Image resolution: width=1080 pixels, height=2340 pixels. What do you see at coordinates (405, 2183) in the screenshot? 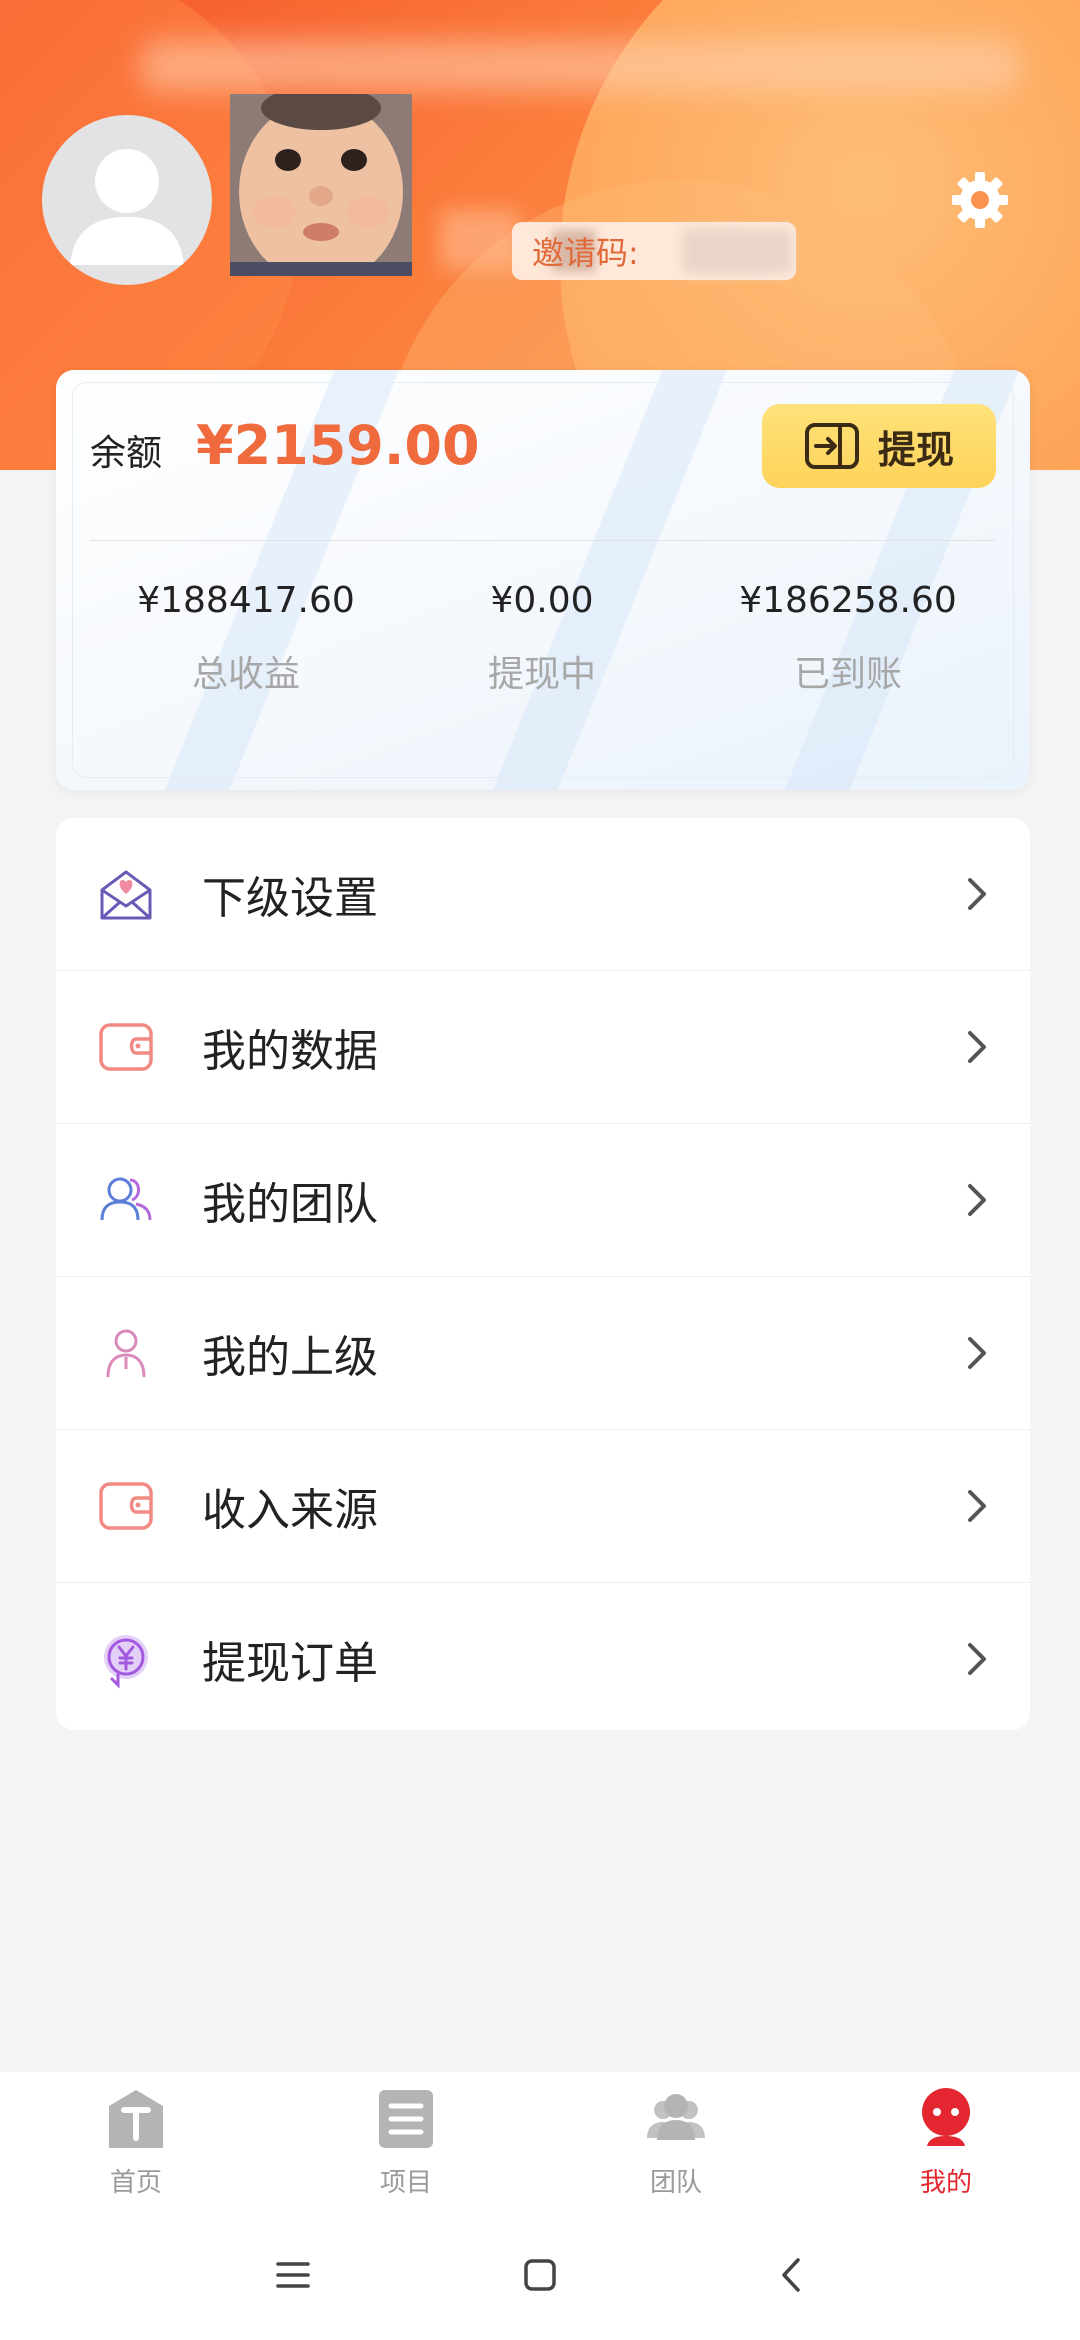
I see `tab-label: 项目` at bounding box center [405, 2183].